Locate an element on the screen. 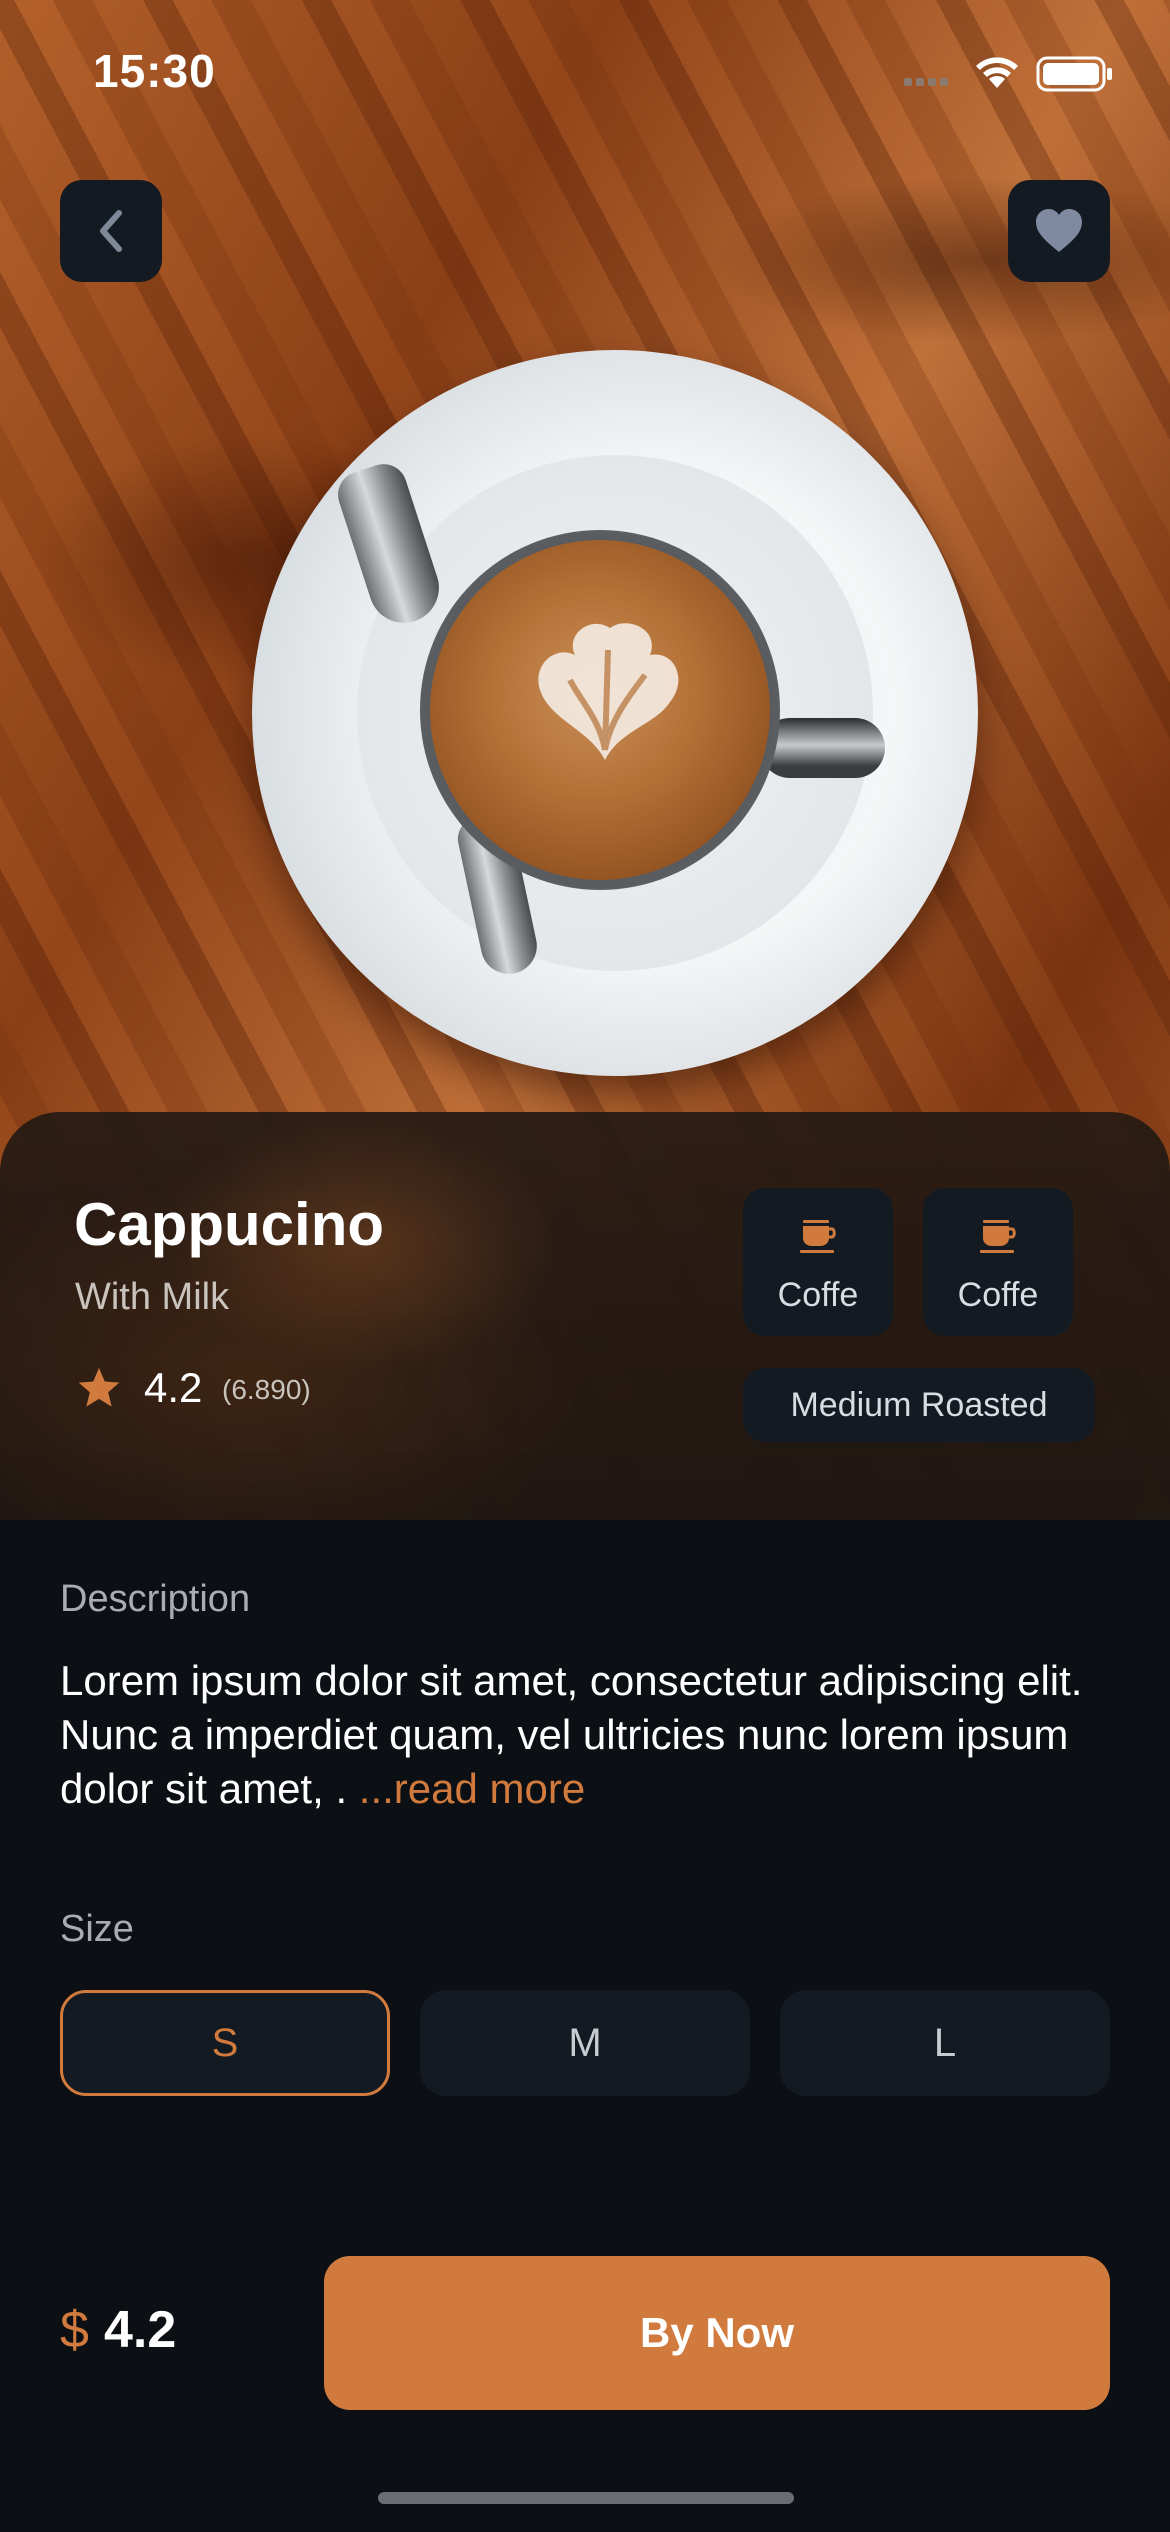  back-button is located at coordinates (111, 231).